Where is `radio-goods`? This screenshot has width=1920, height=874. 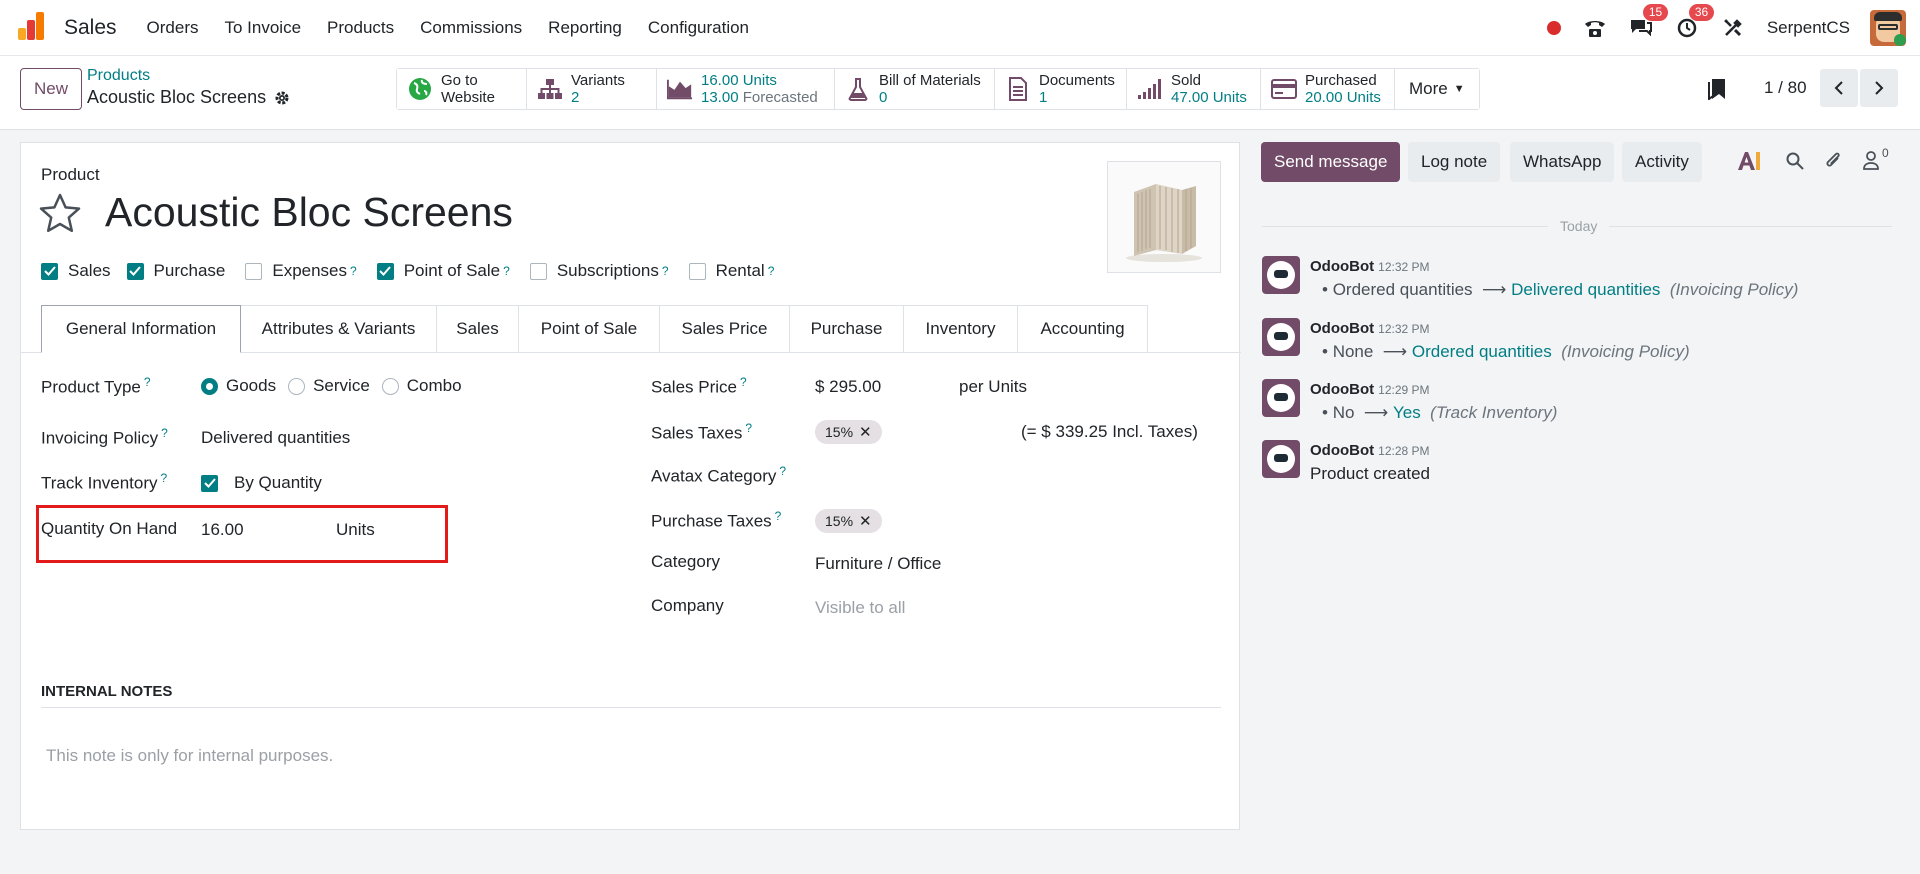
radio-goods is located at coordinates (209, 386).